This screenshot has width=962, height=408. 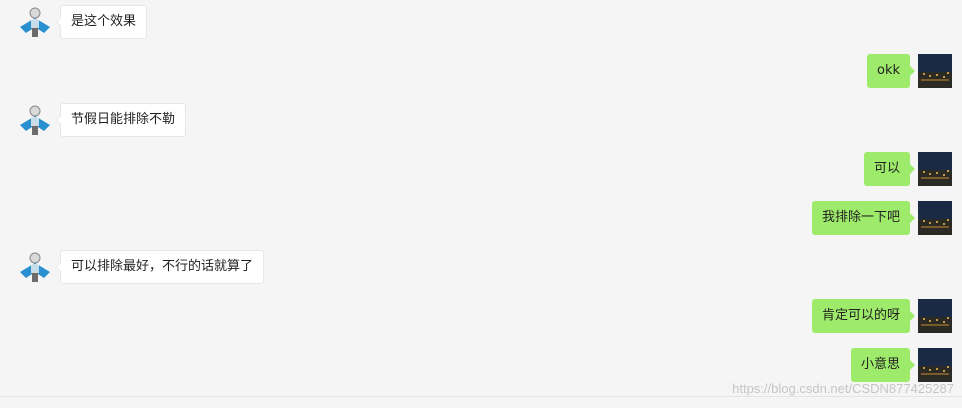 I want to click on message-row: 肯定可以的呀, so click(x=481, y=317).